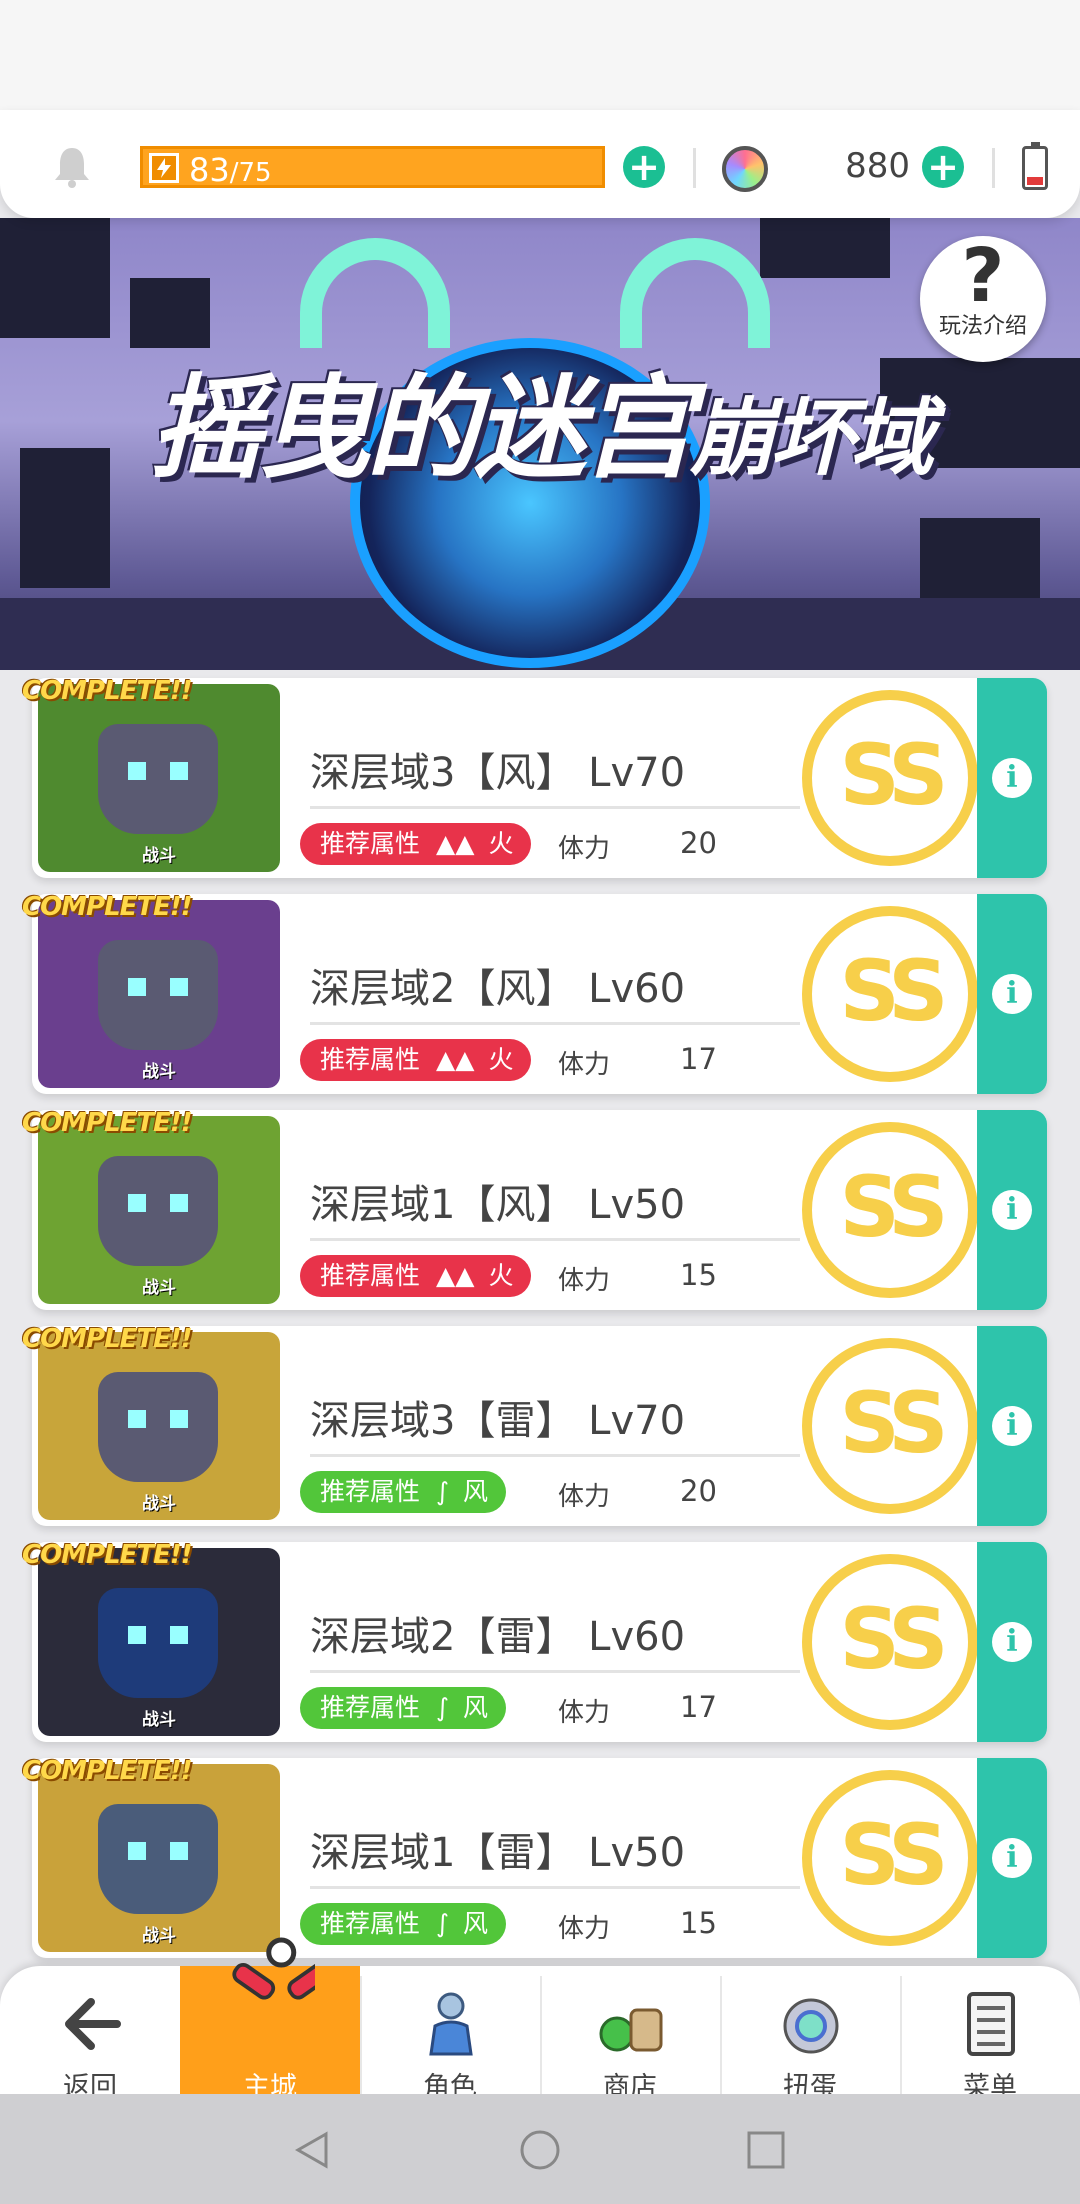  I want to click on stage-name: 深层域3【雷】 Lv70, so click(498, 1421).